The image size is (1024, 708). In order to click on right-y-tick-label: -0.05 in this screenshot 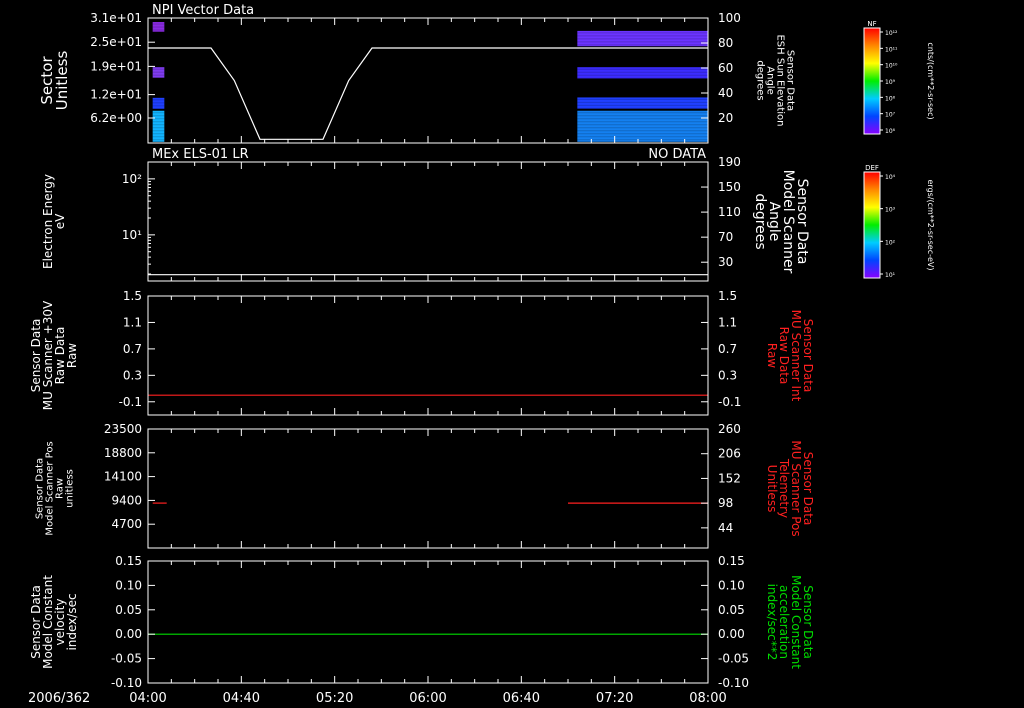, I will do `click(733, 659)`.